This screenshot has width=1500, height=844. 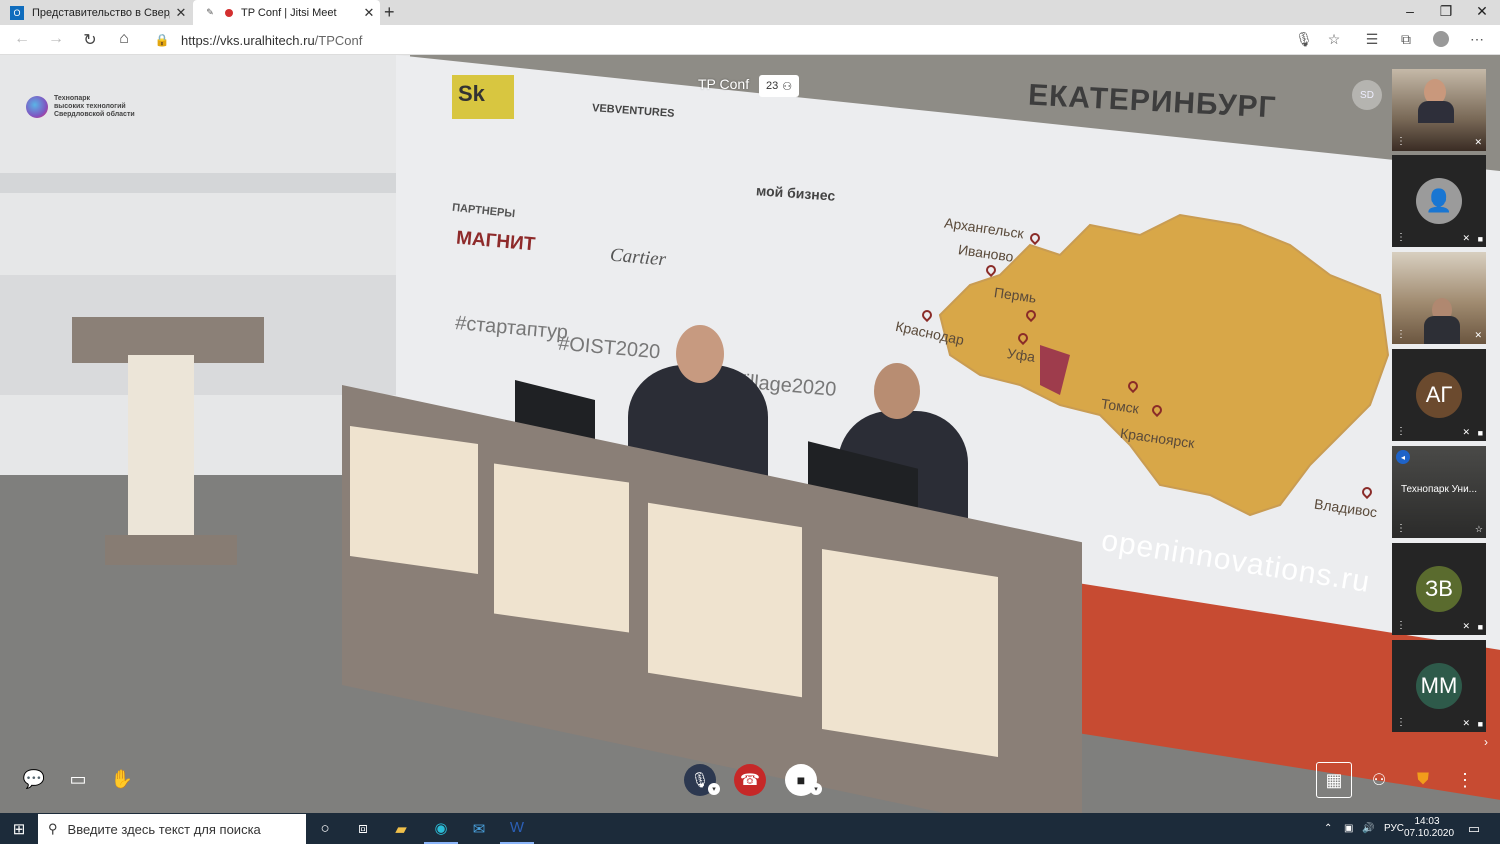 I want to click on user-placeholder-icon: 👤, so click(x=1439, y=201).